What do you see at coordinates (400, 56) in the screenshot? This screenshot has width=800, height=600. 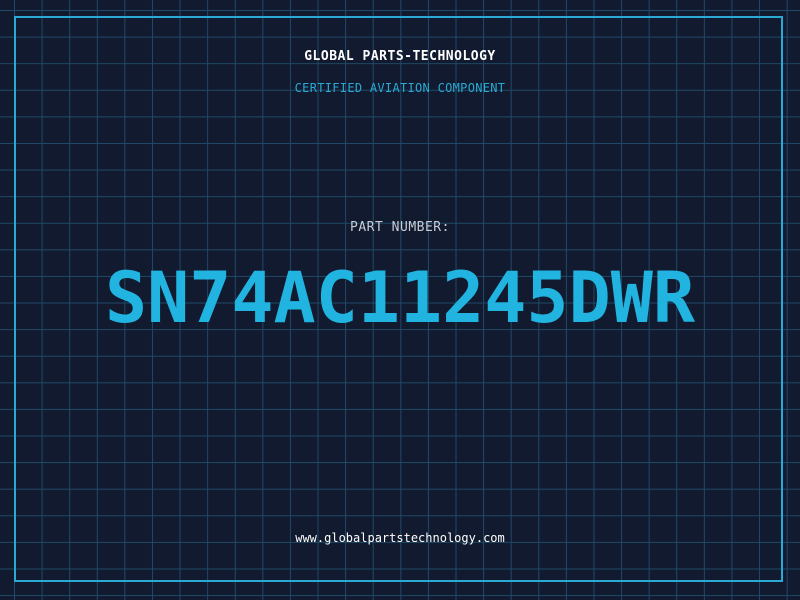 I see `company-name: GLOBAL PARTS-TECHNOLOGY` at bounding box center [400, 56].